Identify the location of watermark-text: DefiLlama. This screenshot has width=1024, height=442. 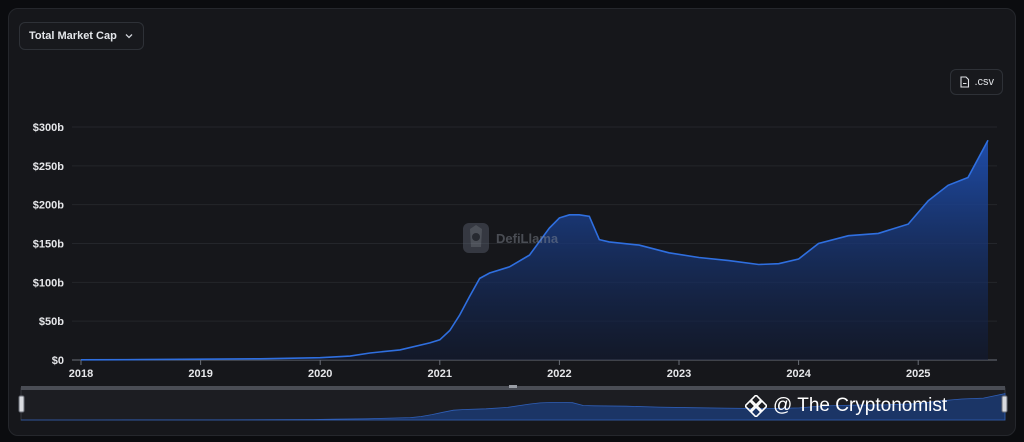
(527, 238).